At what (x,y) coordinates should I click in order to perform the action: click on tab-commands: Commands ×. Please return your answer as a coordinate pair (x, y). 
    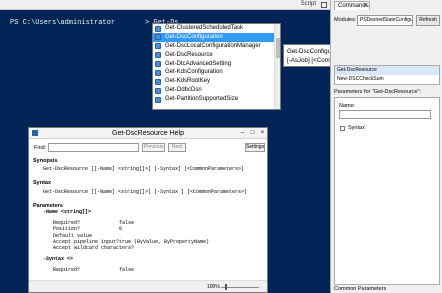
    Looking at the image, I should click on (352, 5).